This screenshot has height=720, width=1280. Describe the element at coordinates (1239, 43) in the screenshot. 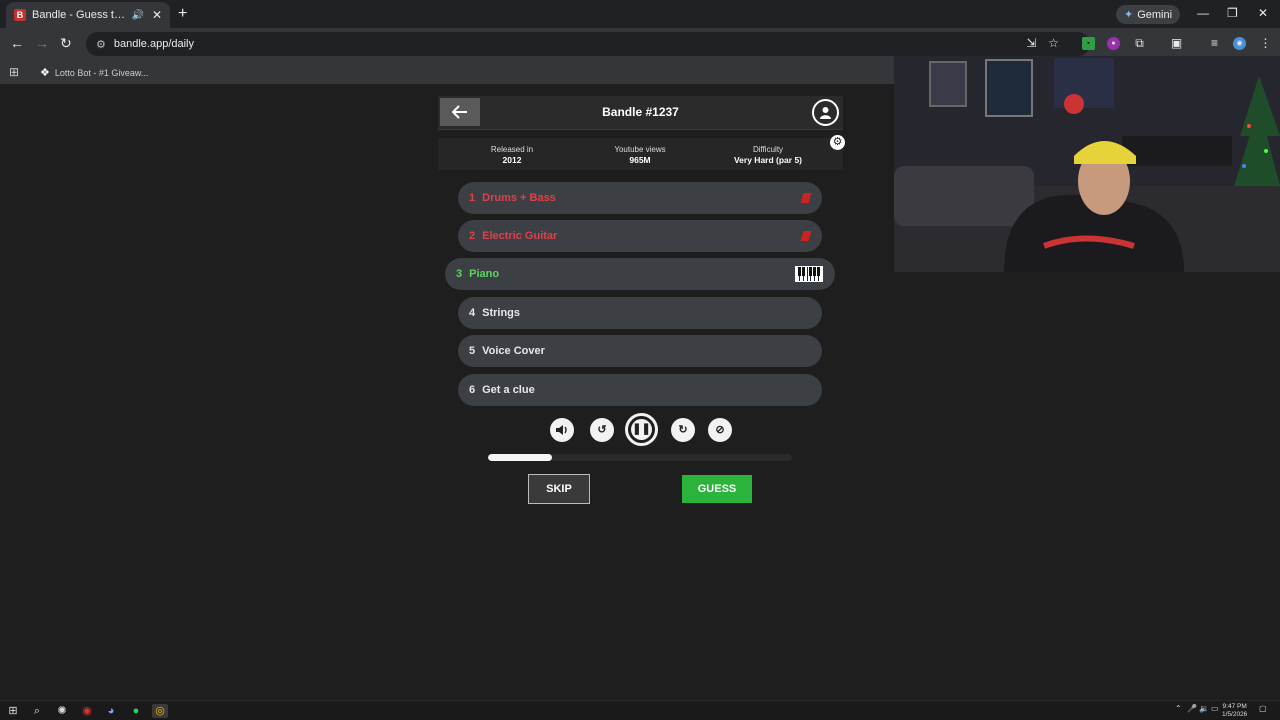

I see `profile-avatar-icon: ◉` at that location.